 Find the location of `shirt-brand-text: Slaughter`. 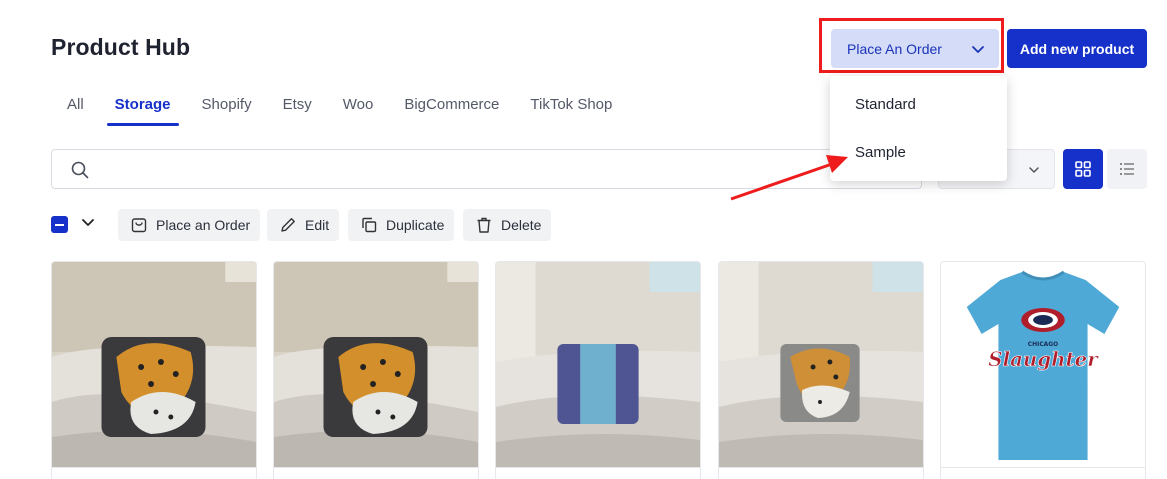

shirt-brand-text: Slaughter is located at coordinates (1043, 359).